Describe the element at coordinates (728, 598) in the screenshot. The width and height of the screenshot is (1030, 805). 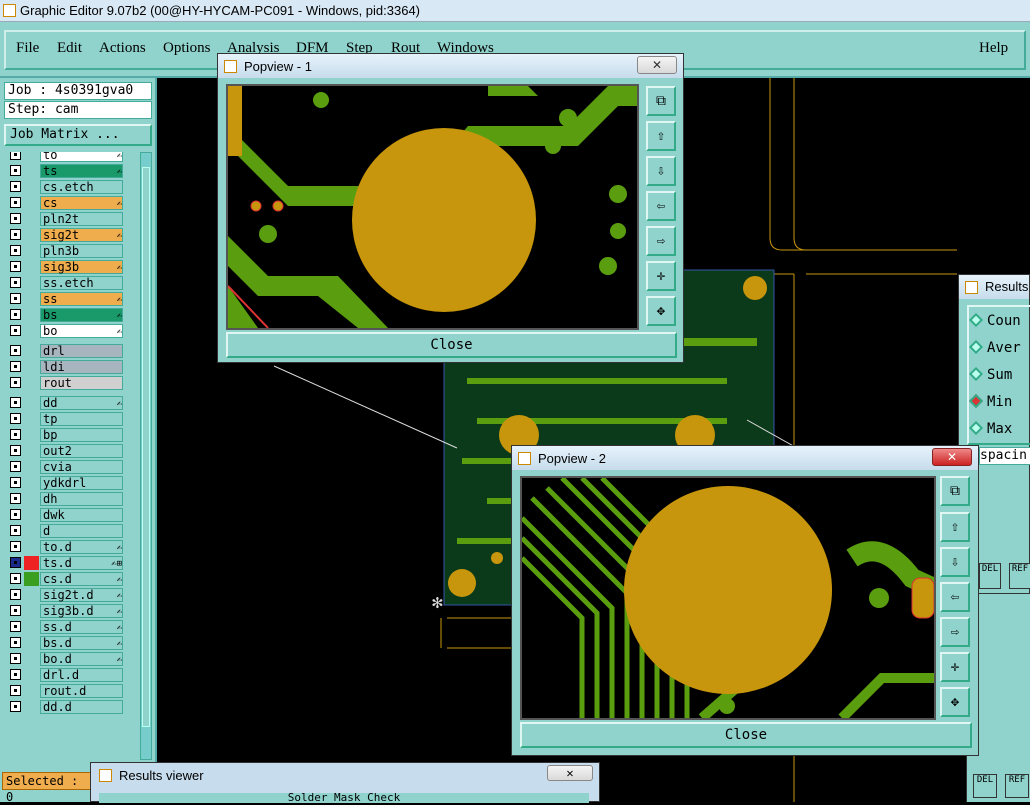
I see `popview-2-view` at that location.